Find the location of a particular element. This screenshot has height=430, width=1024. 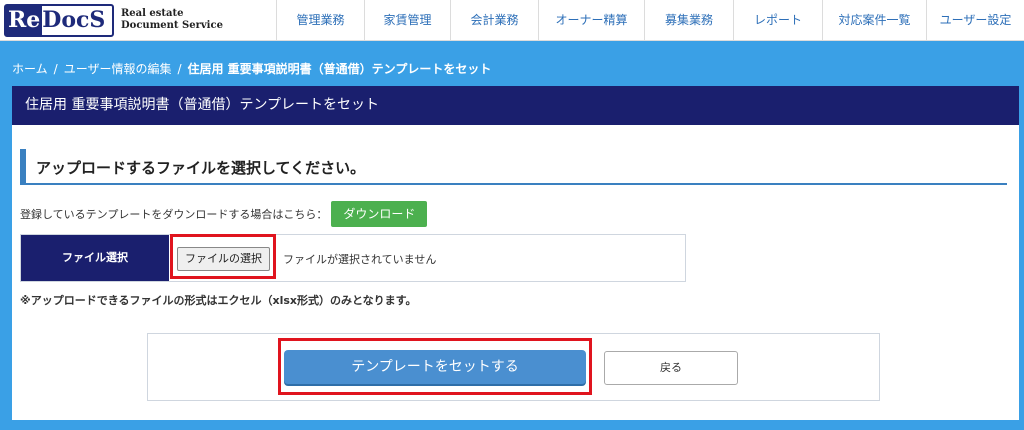

download-row: 登録しているテンプレートをダウンロードする場合はこちら： ダウンロード is located at coordinates (224, 214).